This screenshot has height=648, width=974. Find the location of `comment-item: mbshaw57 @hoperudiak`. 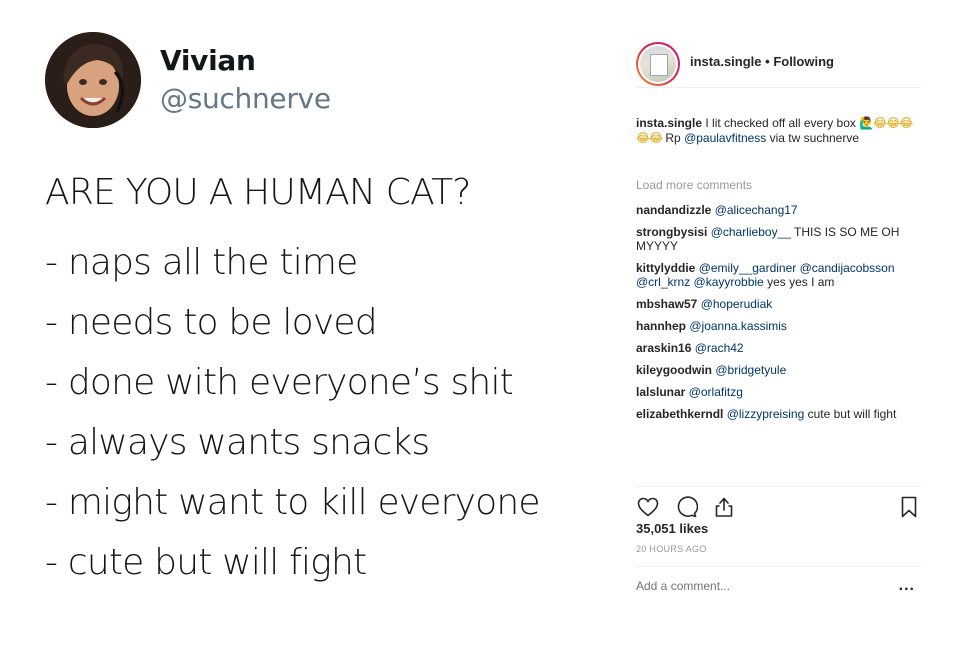

comment-item: mbshaw57 @hoperudiak is located at coordinates (778, 304).